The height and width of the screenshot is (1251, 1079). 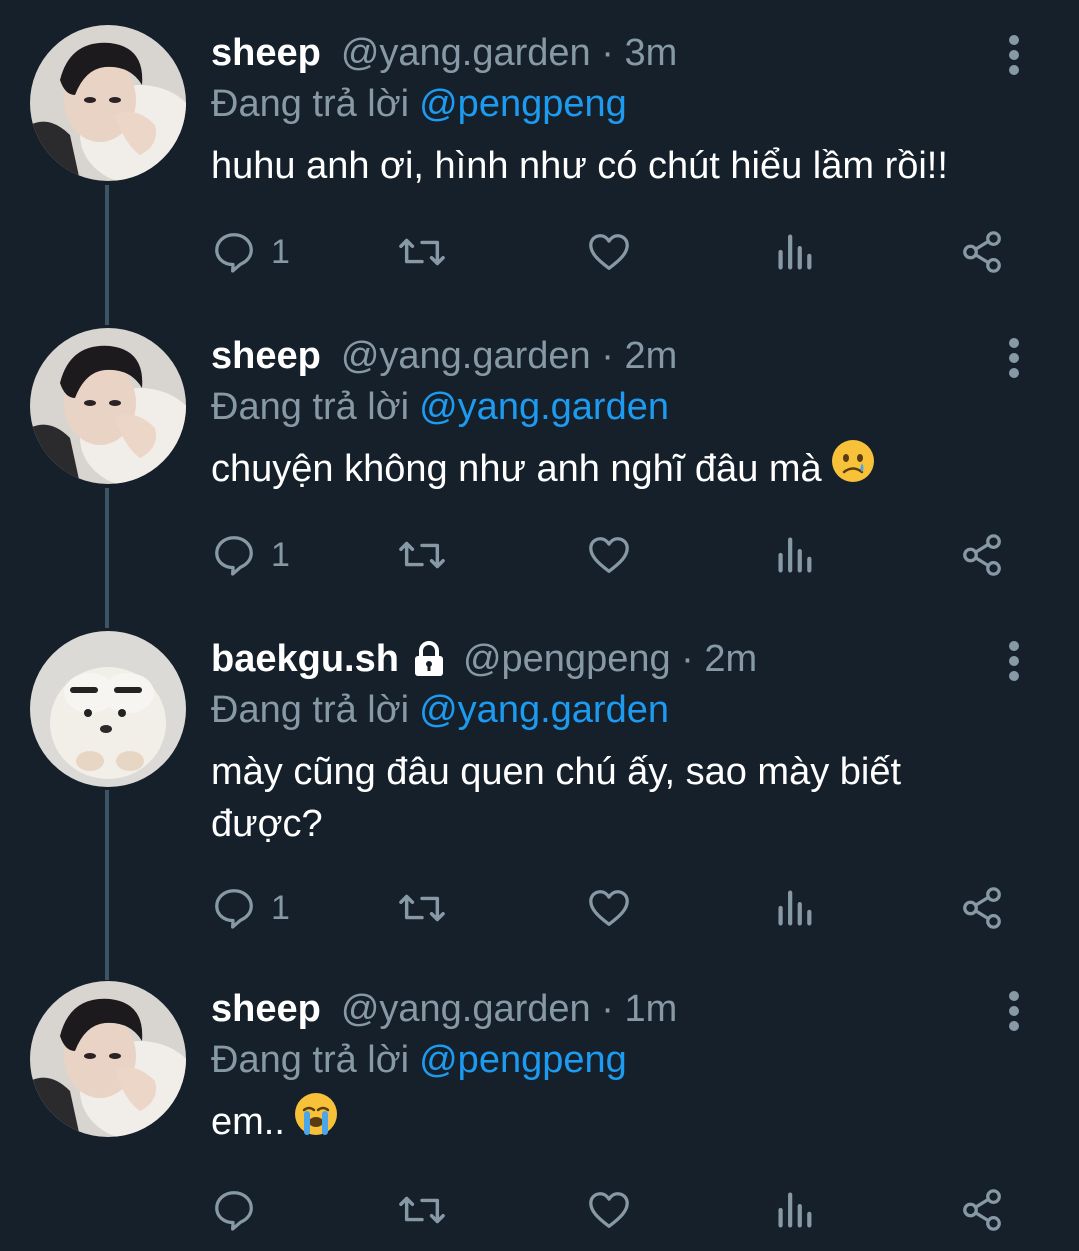 I want to click on timestamp: 1m, so click(x=651, y=1009).